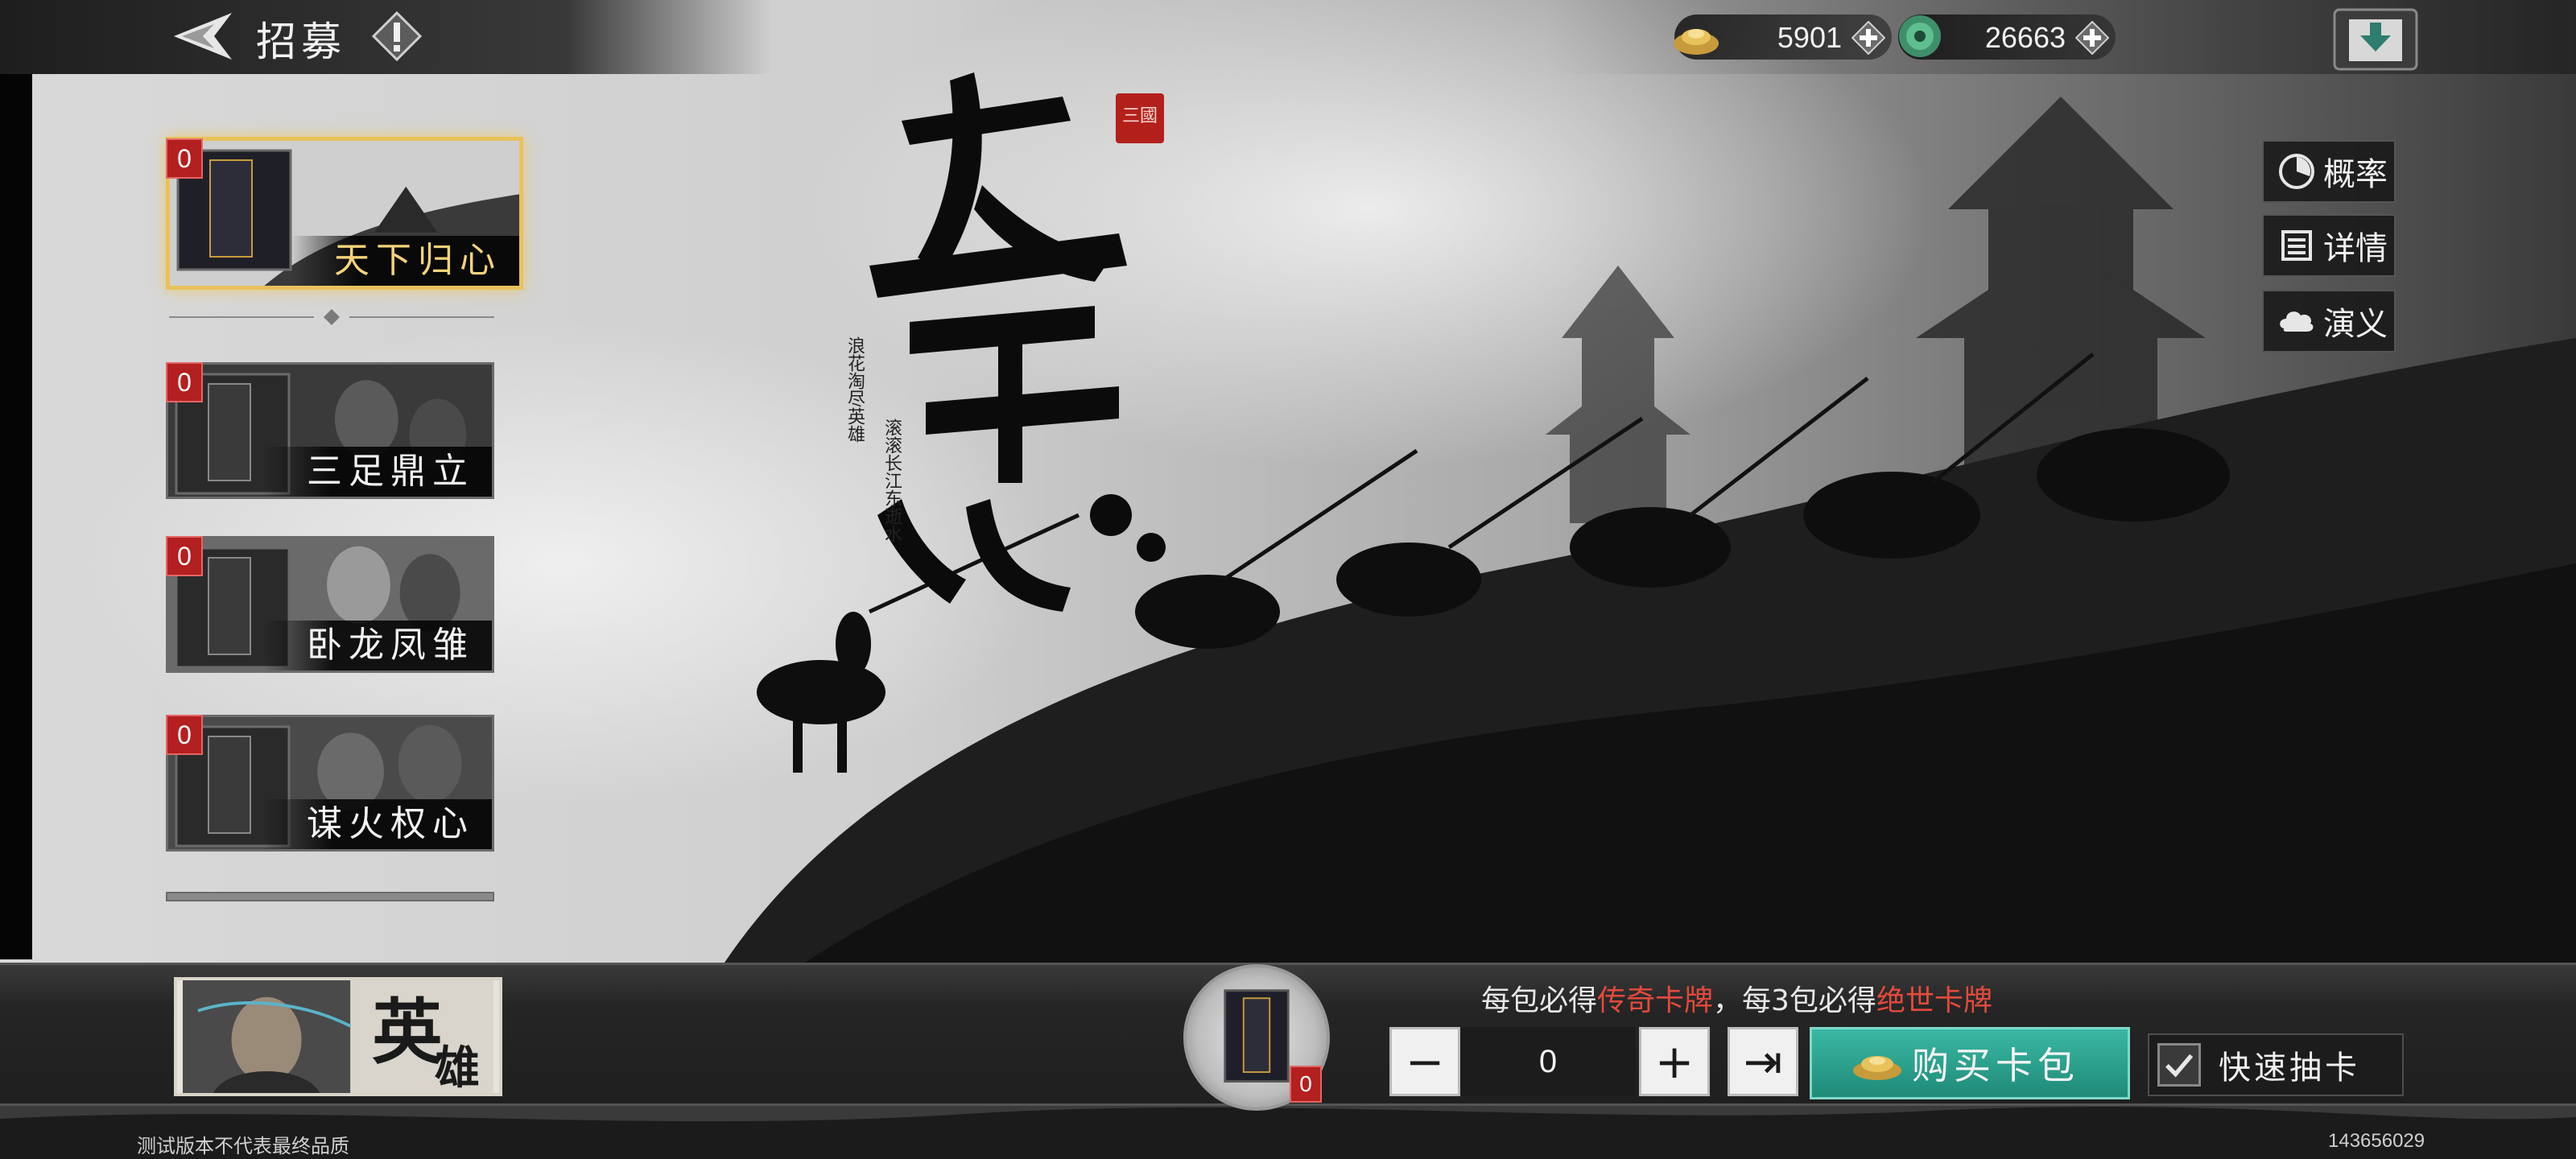  Describe the element at coordinates (1140, 118) in the screenshot. I see `seal-stamp: 三國` at that location.